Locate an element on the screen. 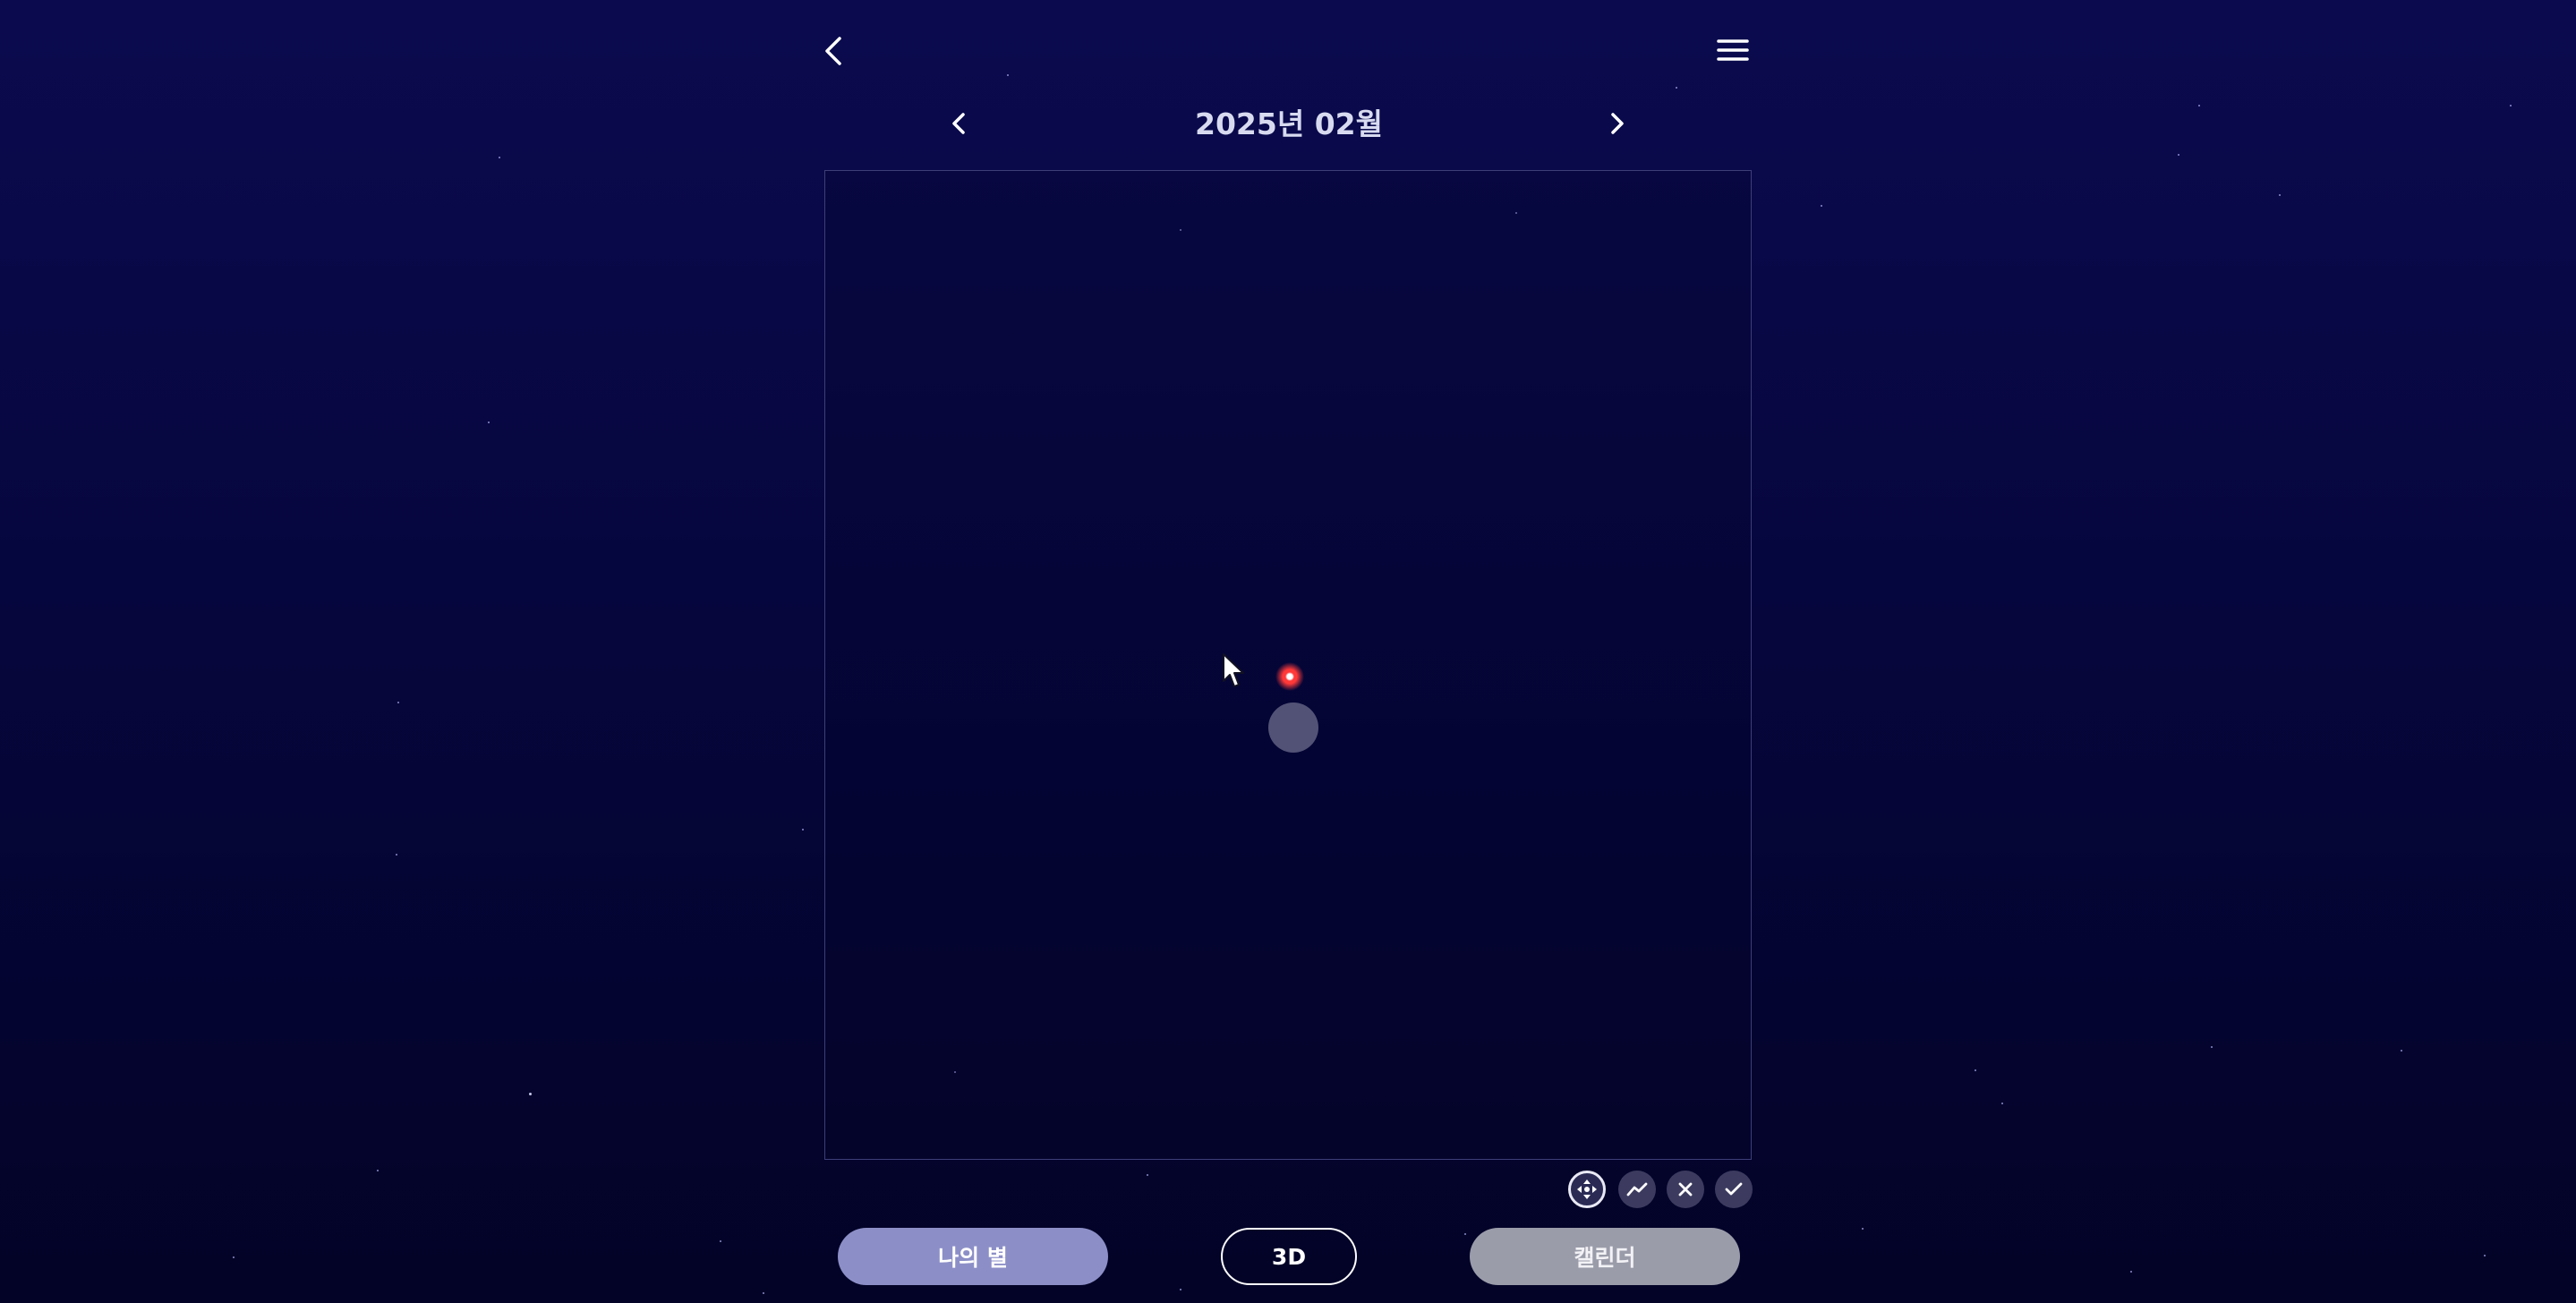 Image resolution: width=2576 pixels, height=1303 pixels. line-chart-icon is located at coordinates (1637, 1189).